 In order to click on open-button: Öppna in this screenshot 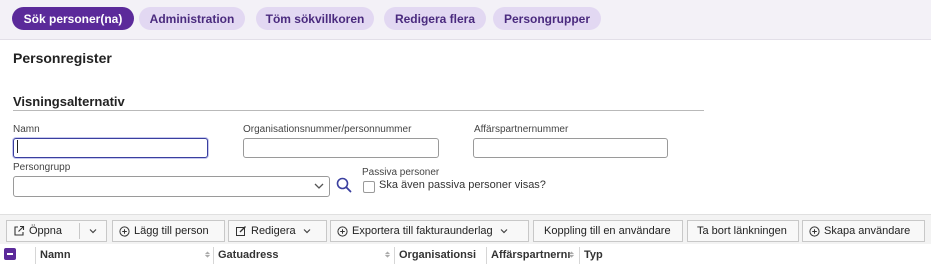, I will do `click(56, 231)`.